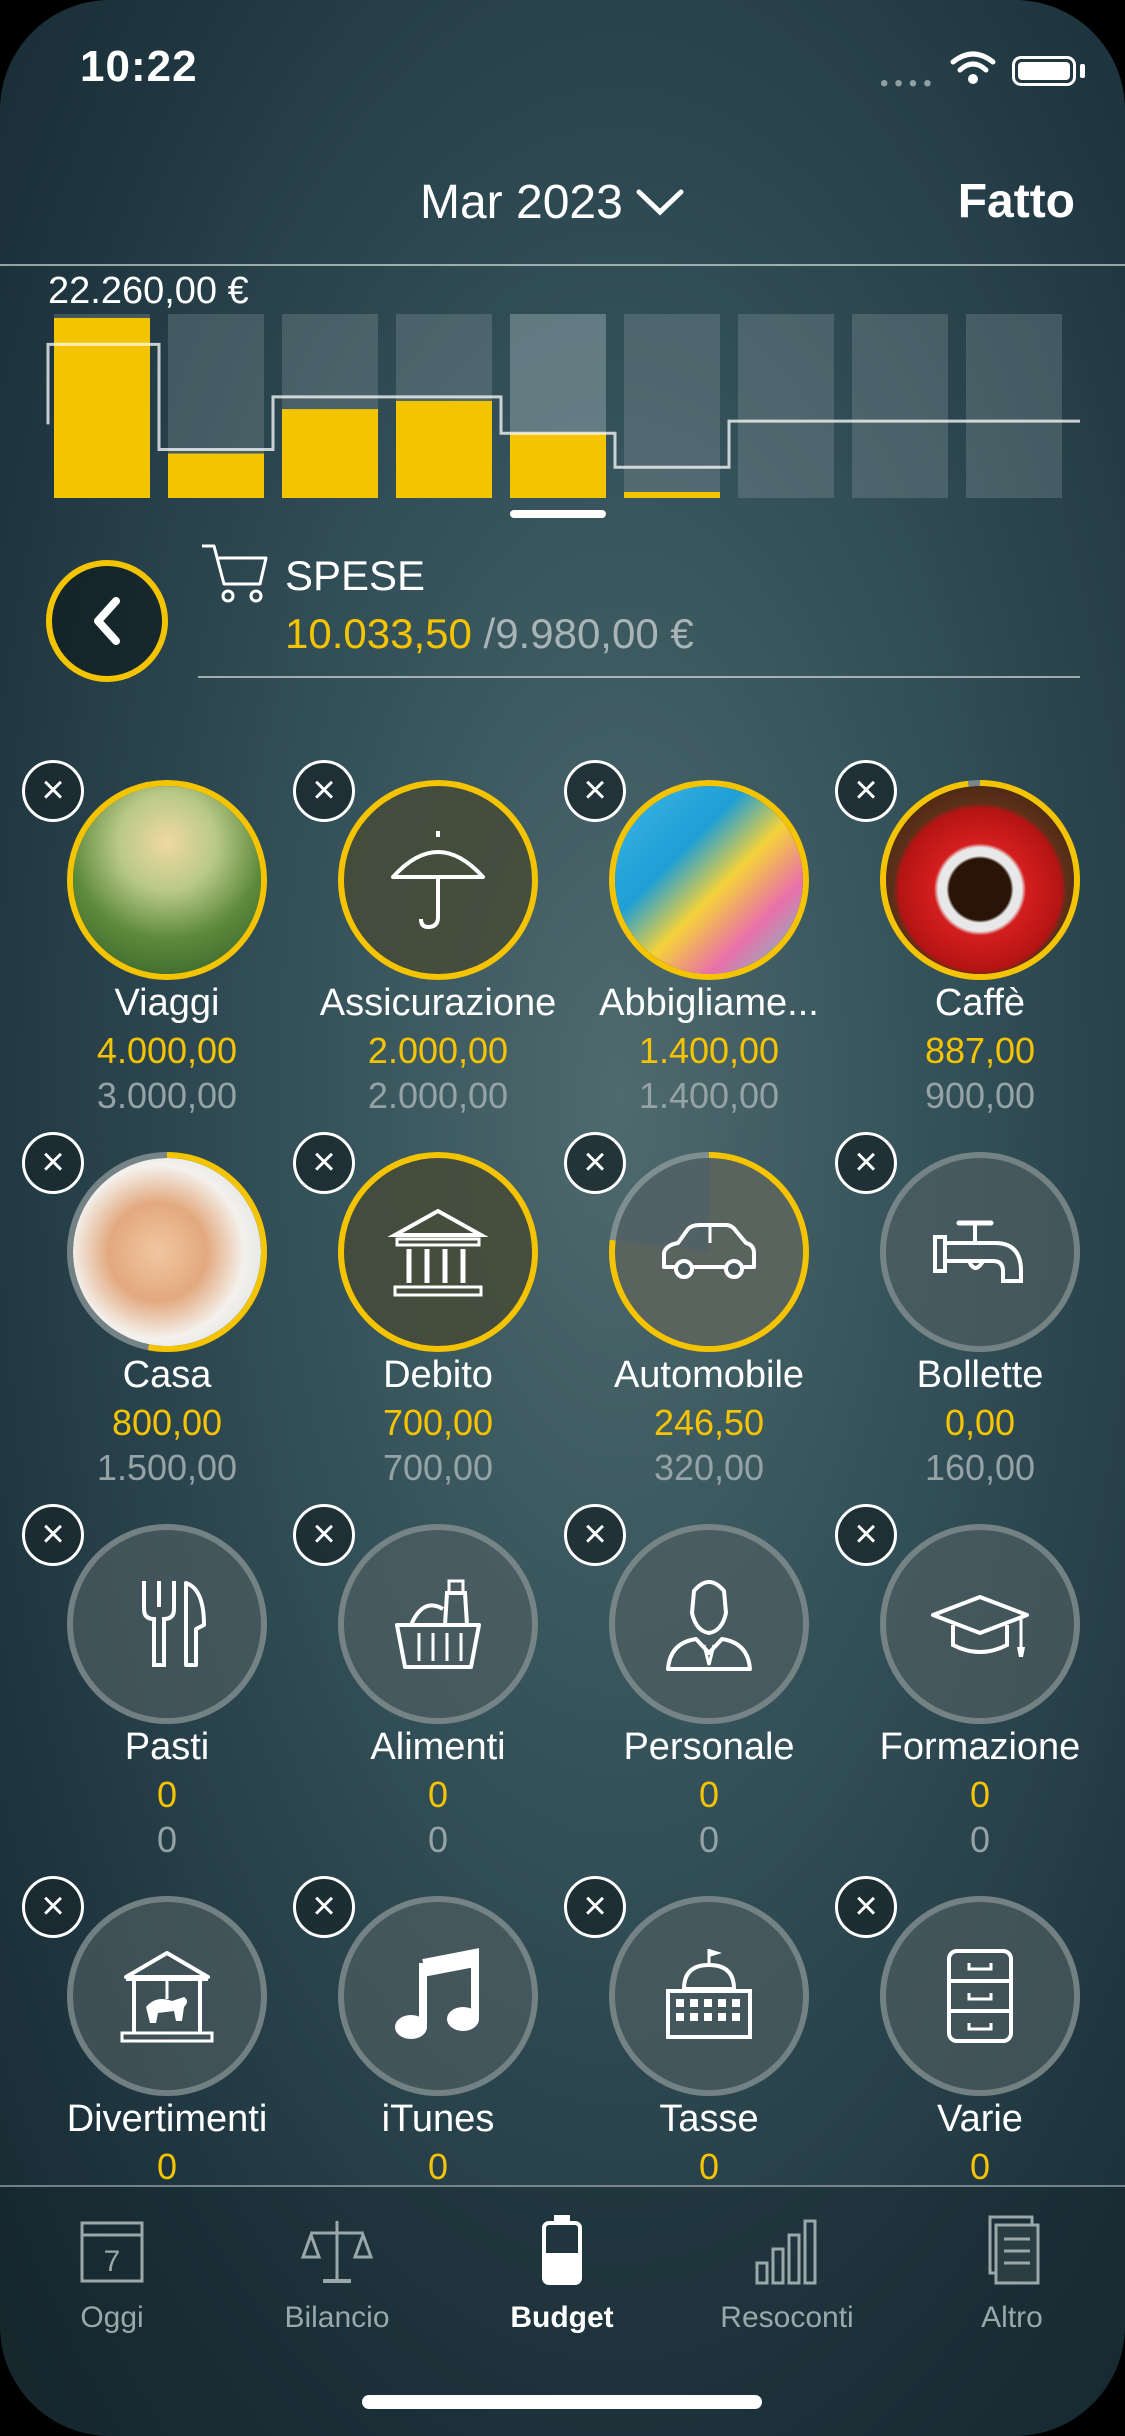 Image resolution: width=1125 pixels, height=2436 pixels. Describe the element at coordinates (1012, 2281) in the screenshot. I see `tab-altro: Altro` at that location.